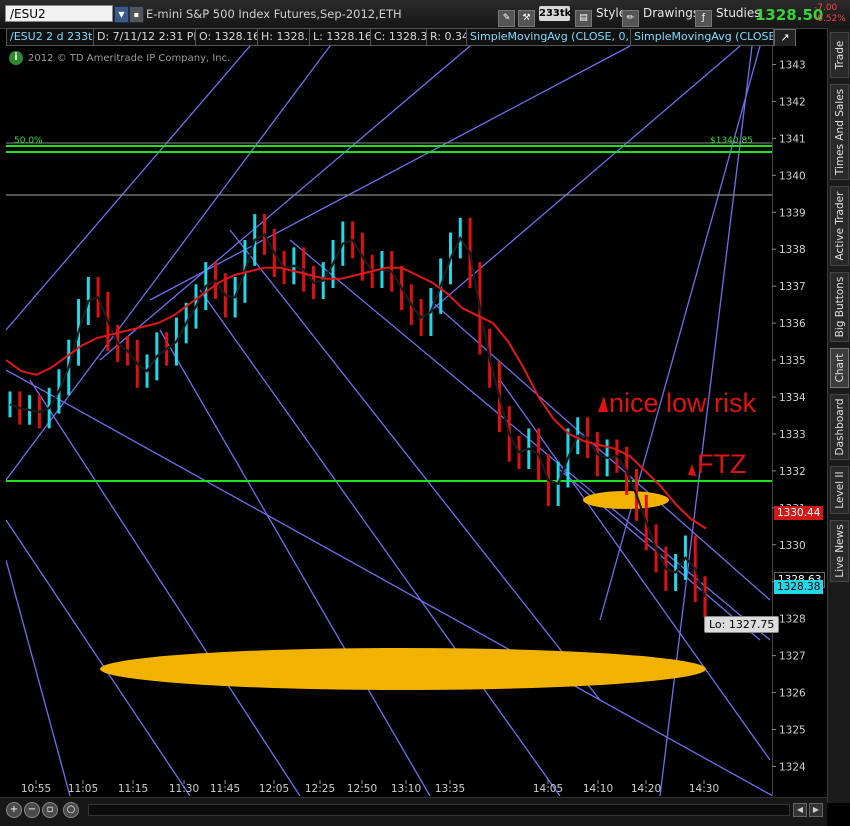 The image size is (850, 826). I want to click on y-tick-label: 1334, so click(792, 398).